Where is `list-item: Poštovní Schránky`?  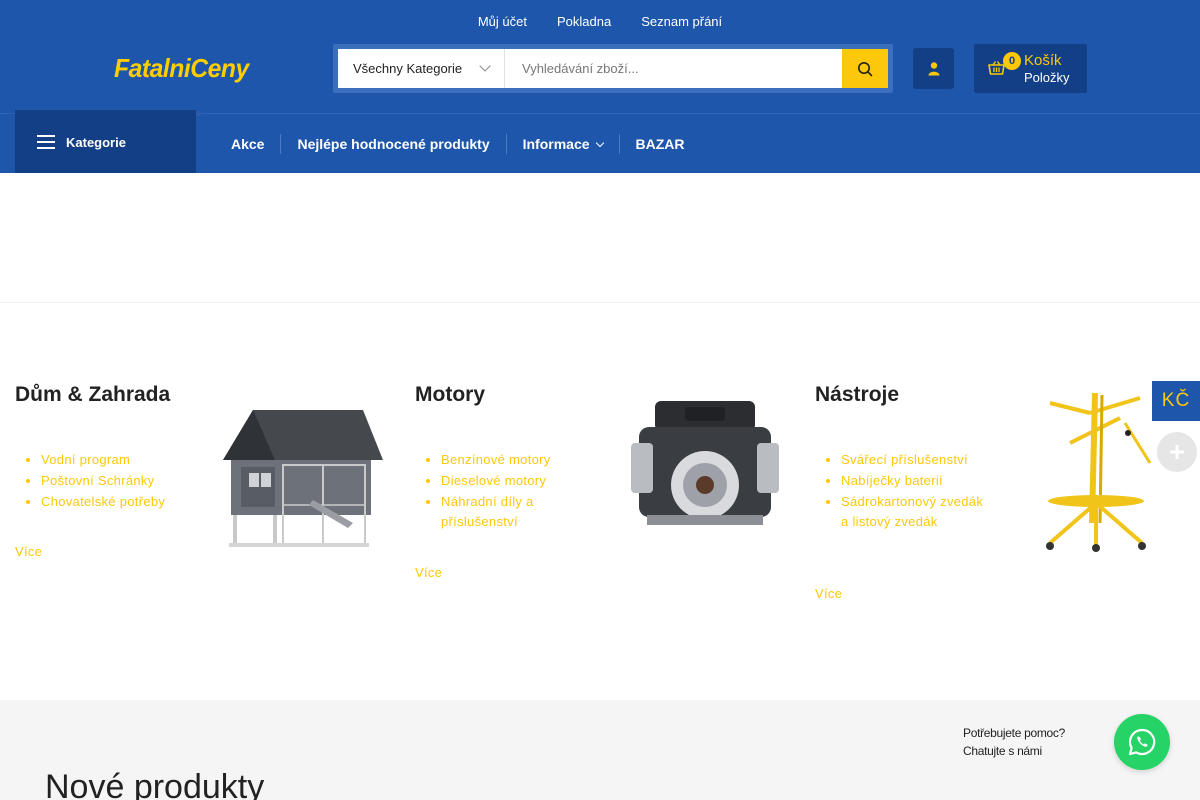 list-item: Poštovní Schránky is located at coordinates (113, 481).